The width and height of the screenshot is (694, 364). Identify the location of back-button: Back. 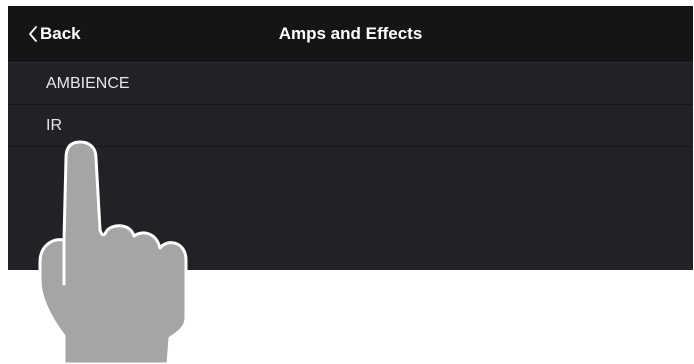
(54, 34).